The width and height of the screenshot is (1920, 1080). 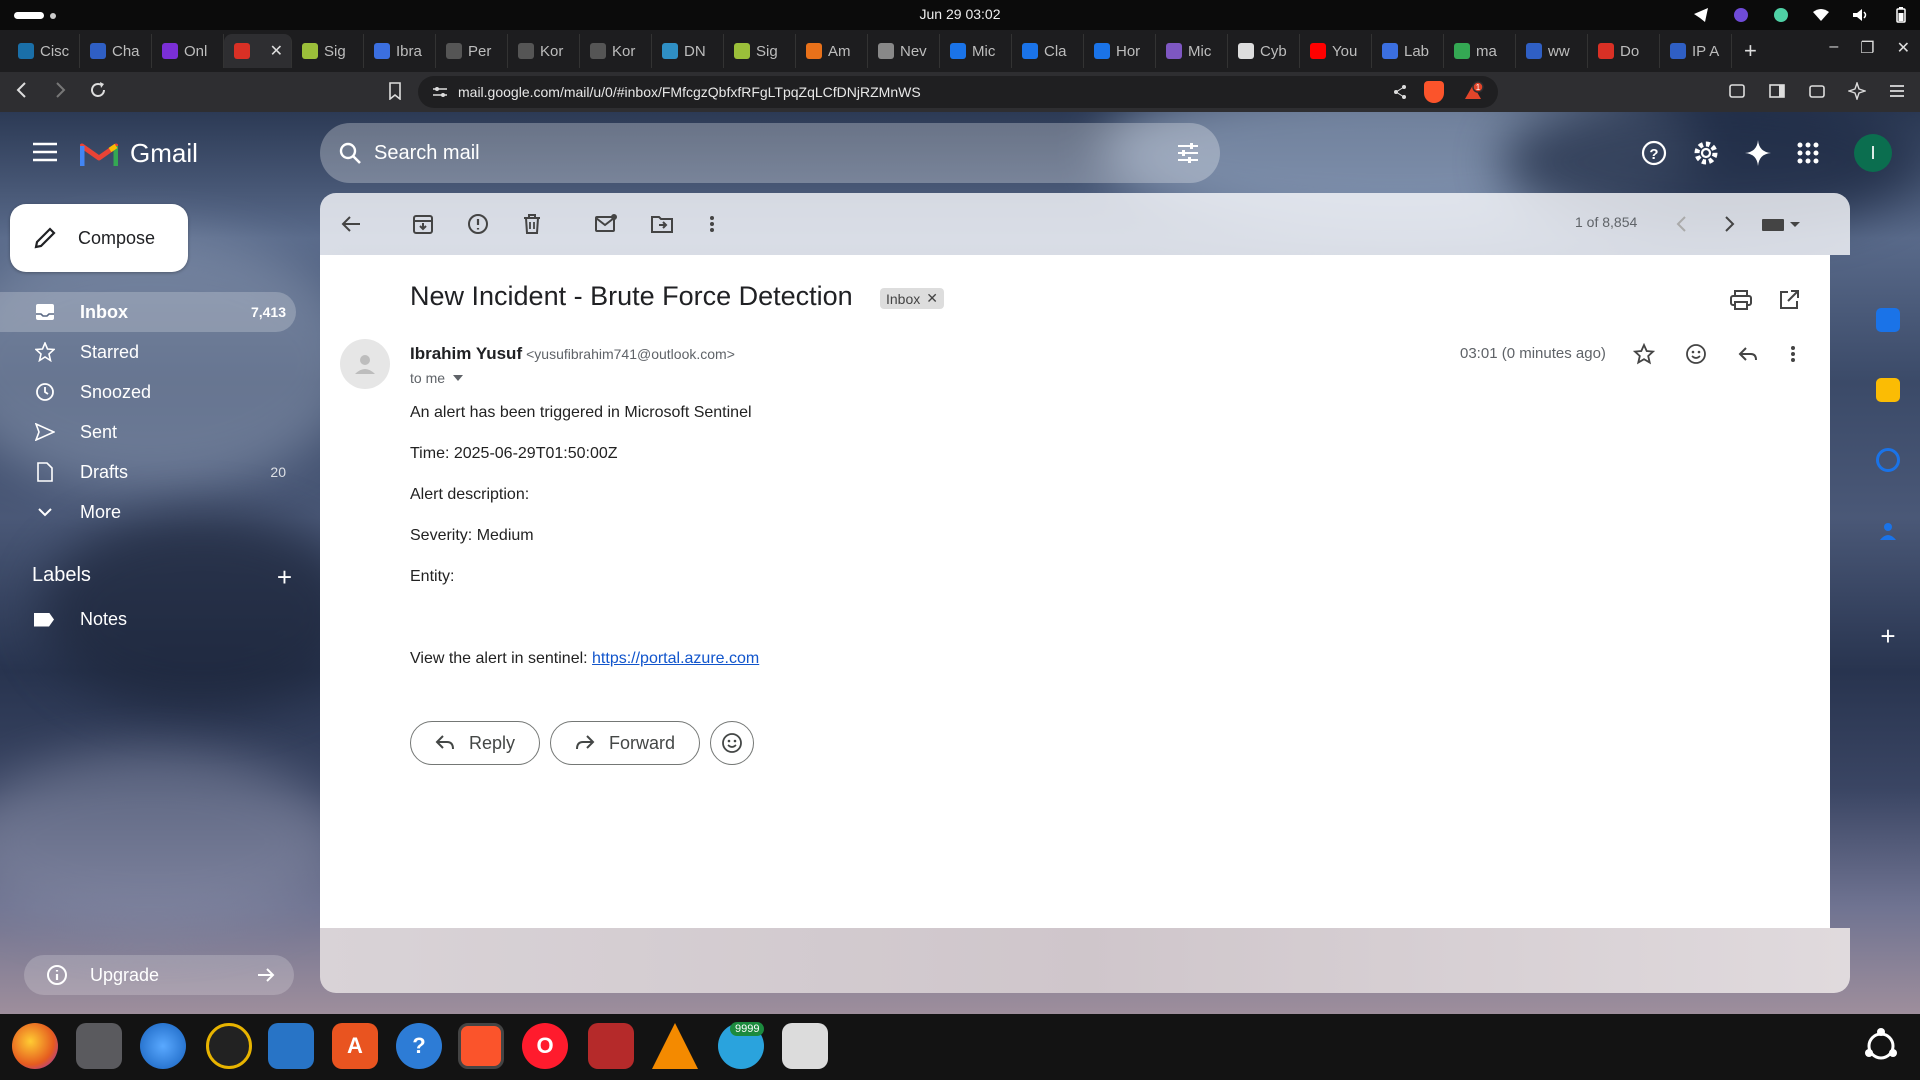 What do you see at coordinates (1888, 390) in the screenshot?
I see `keep-icon` at bounding box center [1888, 390].